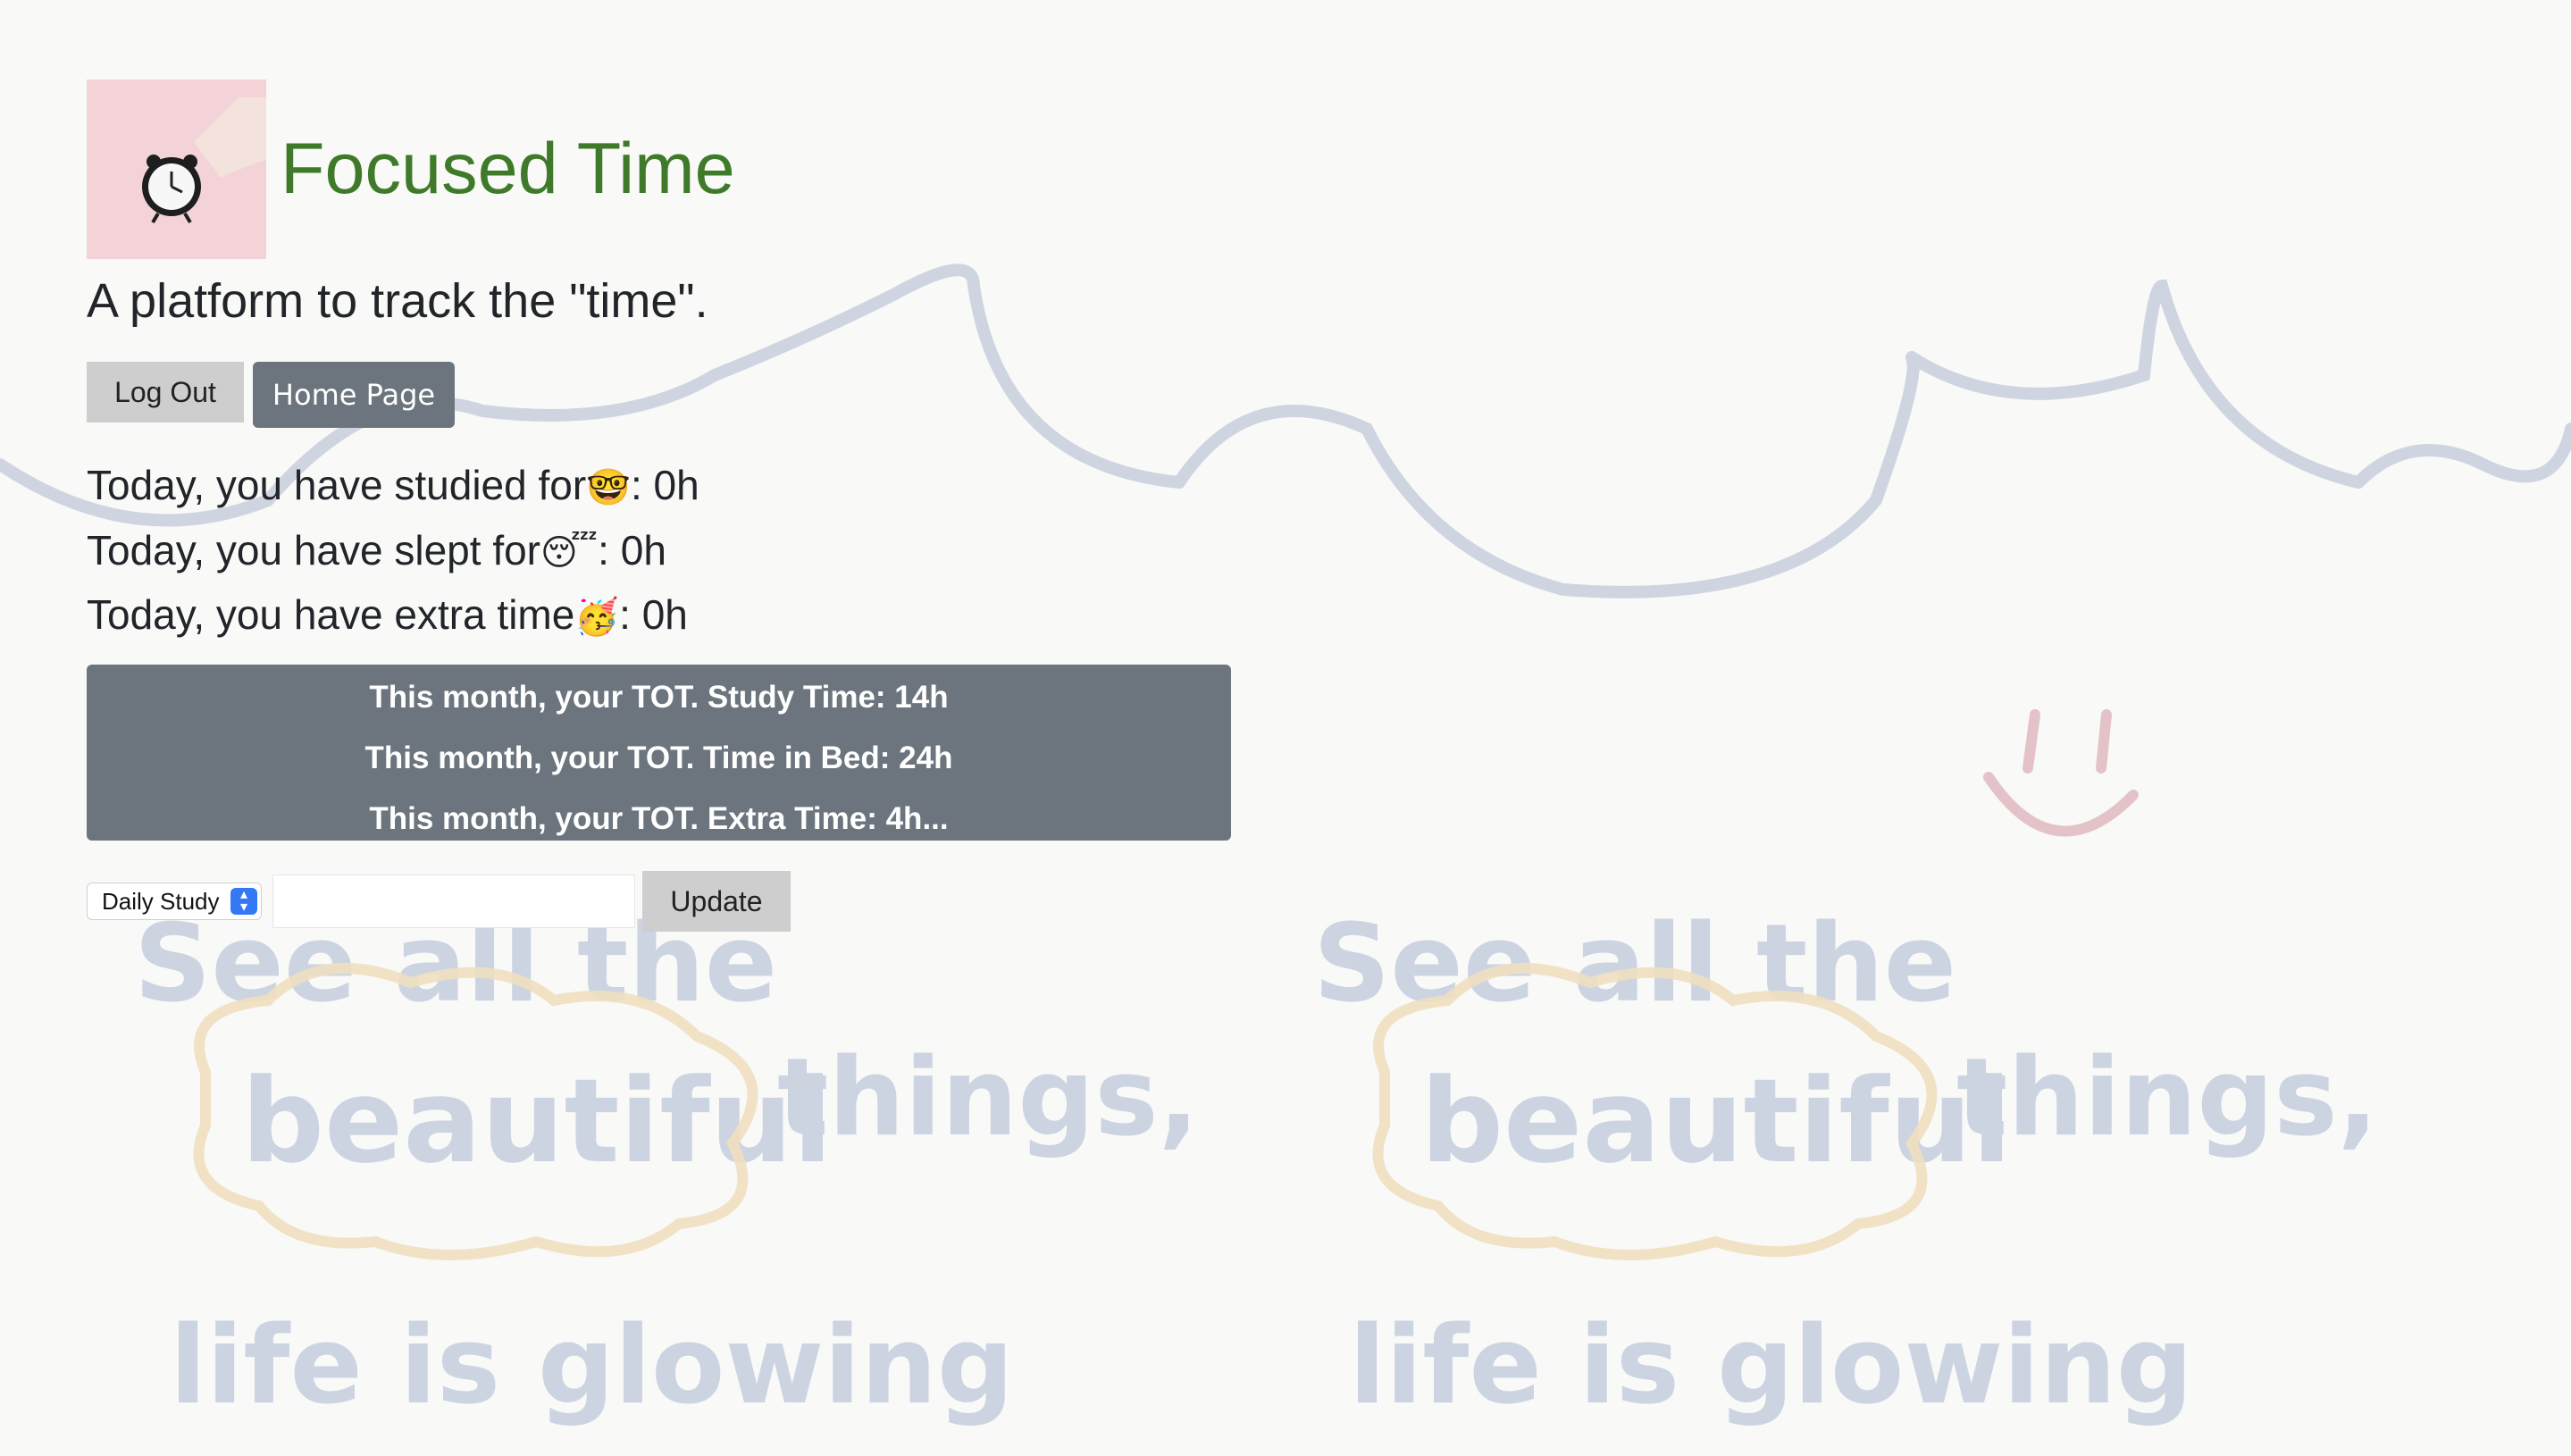 The height and width of the screenshot is (1456, 2571). I want to click on today-studied-label: Today, you have studied for, so click(337, 485).